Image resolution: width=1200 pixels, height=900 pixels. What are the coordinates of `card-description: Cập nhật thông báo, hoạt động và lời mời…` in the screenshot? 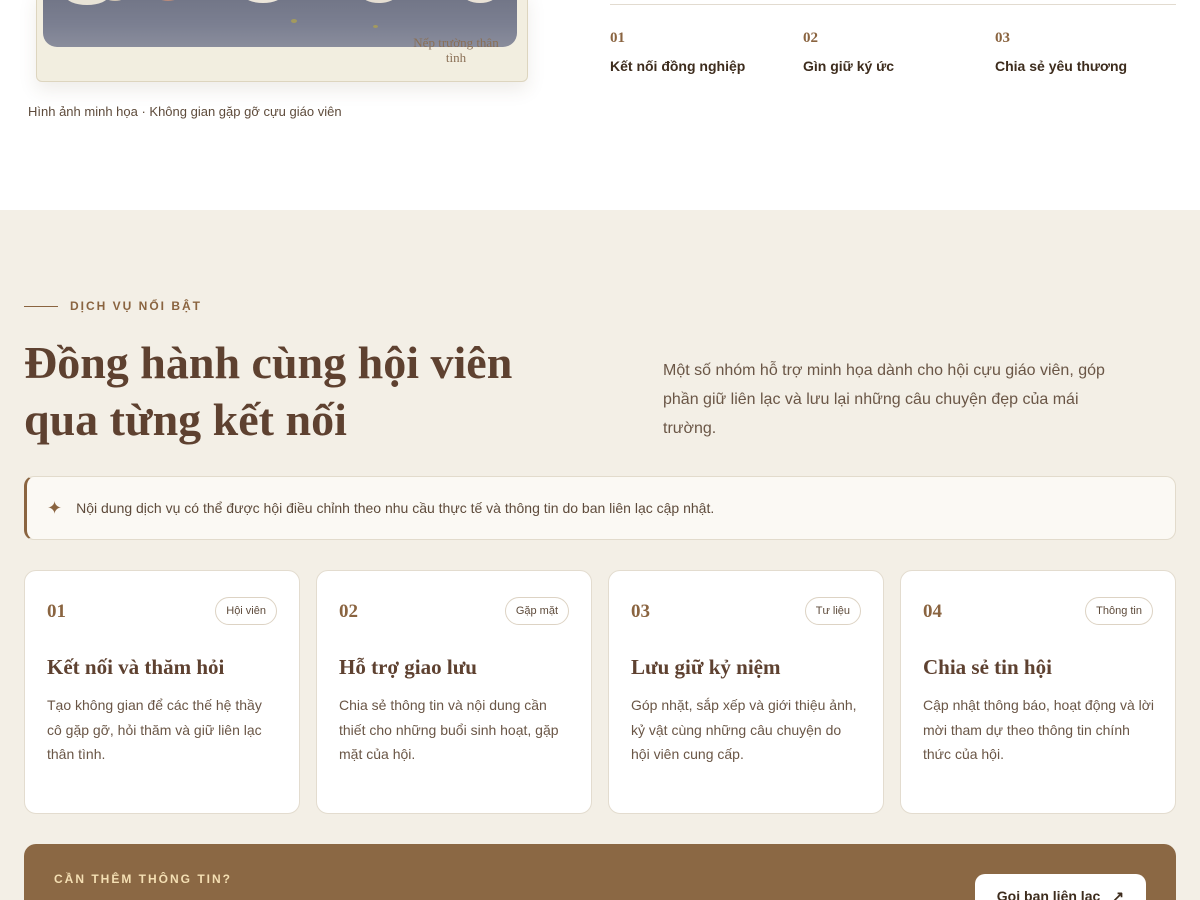 It's located at (1039, 729).